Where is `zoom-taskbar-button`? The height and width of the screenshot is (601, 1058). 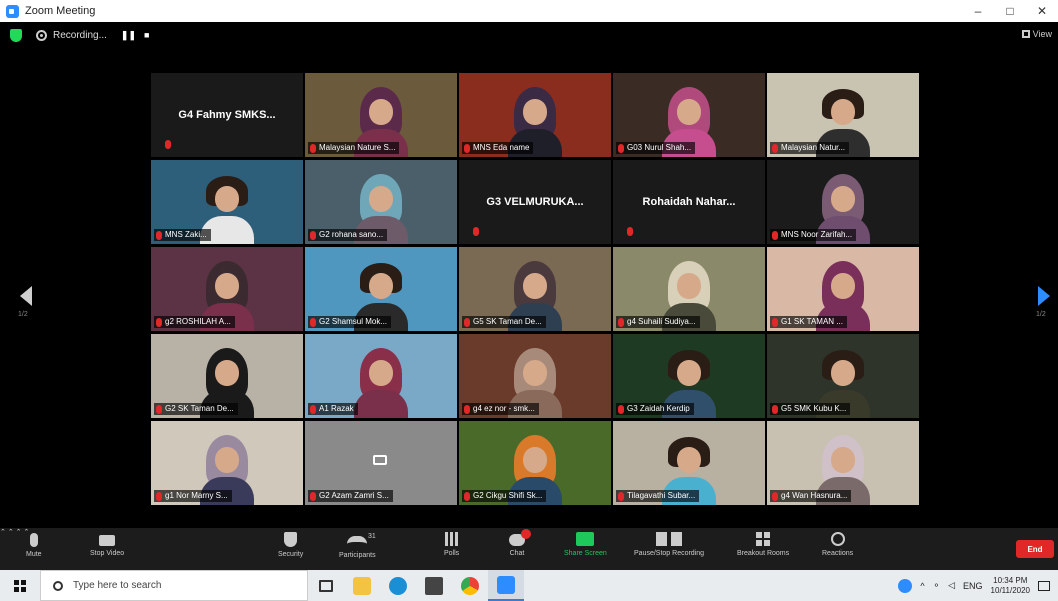 zoom-taskbar-button is located at coordinates (506, 585).